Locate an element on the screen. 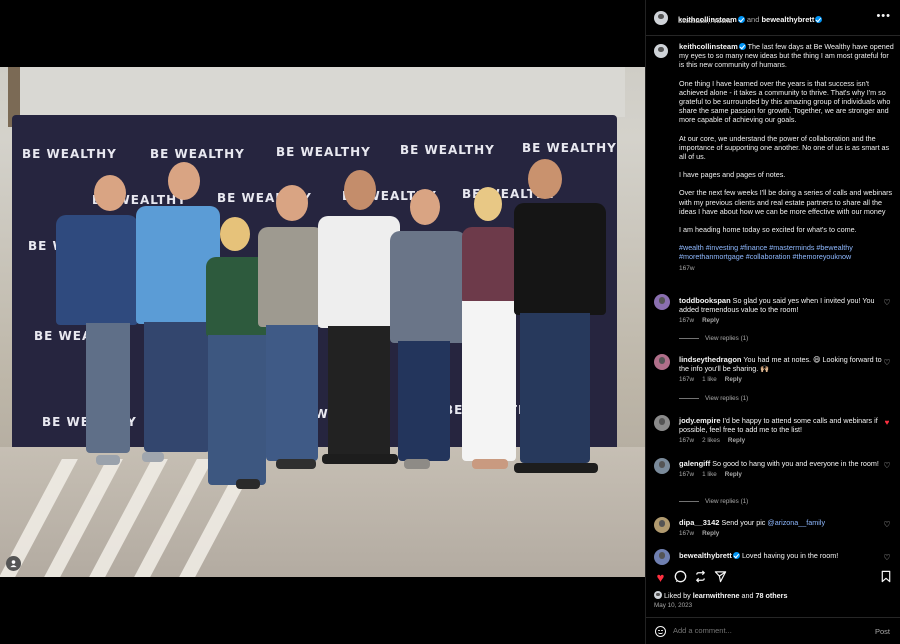 This screenshot has width=900, height=644. comment-mention: @arizona__family is located at coordinates (796, 522).